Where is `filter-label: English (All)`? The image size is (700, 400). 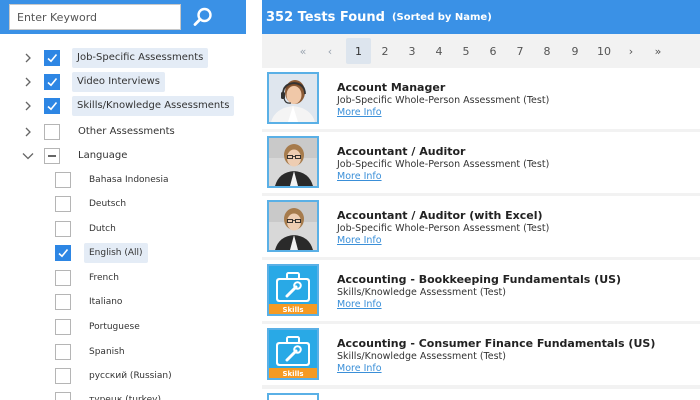 filter-label: English (All) is located at coordinates (116, 253).